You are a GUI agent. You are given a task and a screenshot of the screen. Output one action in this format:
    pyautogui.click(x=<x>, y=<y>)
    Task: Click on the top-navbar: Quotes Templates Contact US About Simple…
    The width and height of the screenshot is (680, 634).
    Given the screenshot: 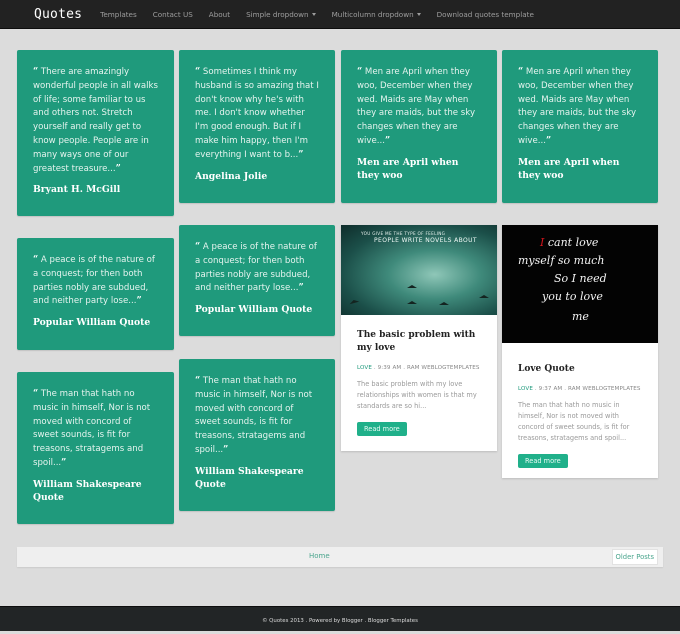 What is the action you would take?
    pyautogui.click(x=340, y=14)
    